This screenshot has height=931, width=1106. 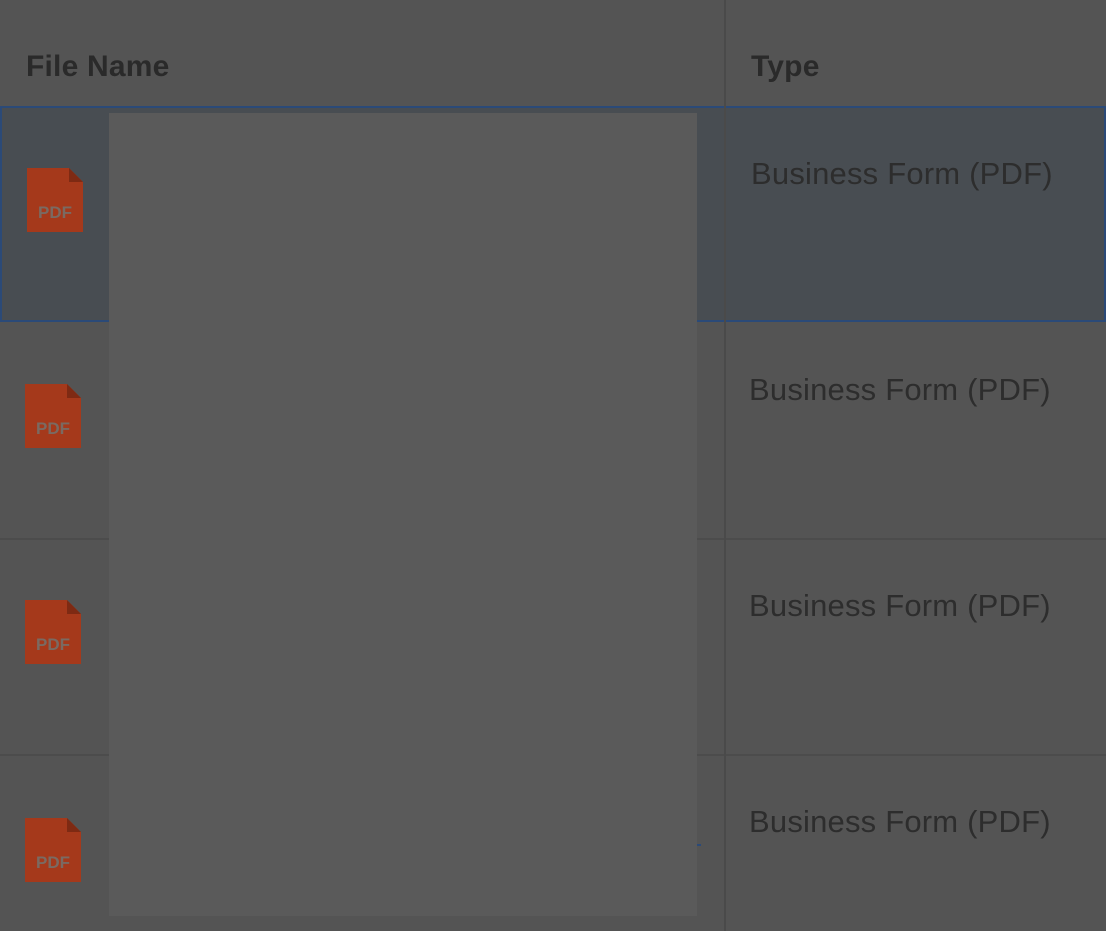 What do you see at coordinates (553, 53) in the screenshot?
I see `table-header: File Name Type` at bounding box center [553, 53].